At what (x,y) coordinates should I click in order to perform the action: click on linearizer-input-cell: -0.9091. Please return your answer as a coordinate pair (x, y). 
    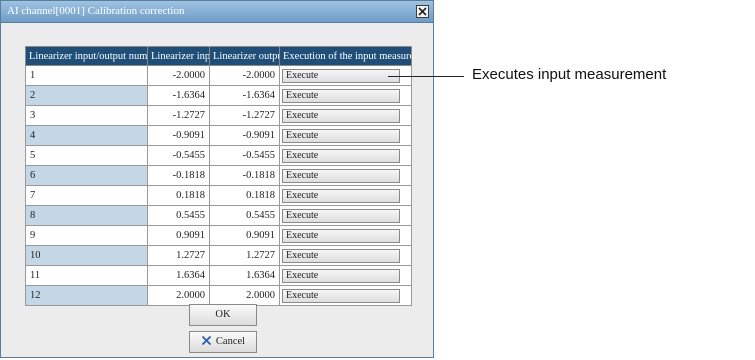
    Looking at the image, I should click on (178, 135).